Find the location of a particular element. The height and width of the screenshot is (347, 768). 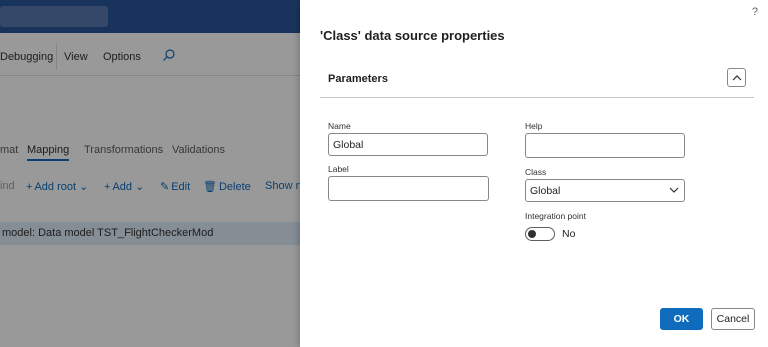

label-field is located at coordinates (408, 188).